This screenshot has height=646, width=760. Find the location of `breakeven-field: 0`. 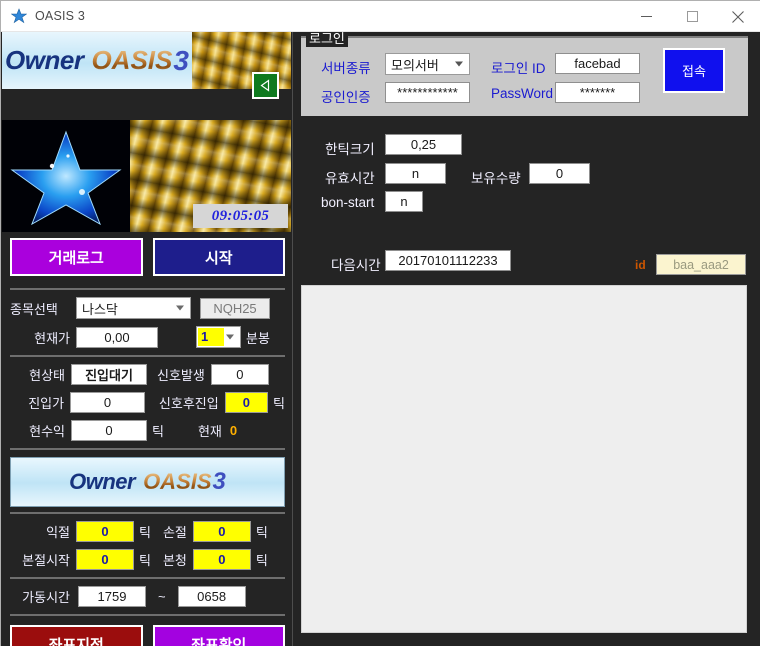

breakeven-field: 0 is located at coordinates (221, 559).